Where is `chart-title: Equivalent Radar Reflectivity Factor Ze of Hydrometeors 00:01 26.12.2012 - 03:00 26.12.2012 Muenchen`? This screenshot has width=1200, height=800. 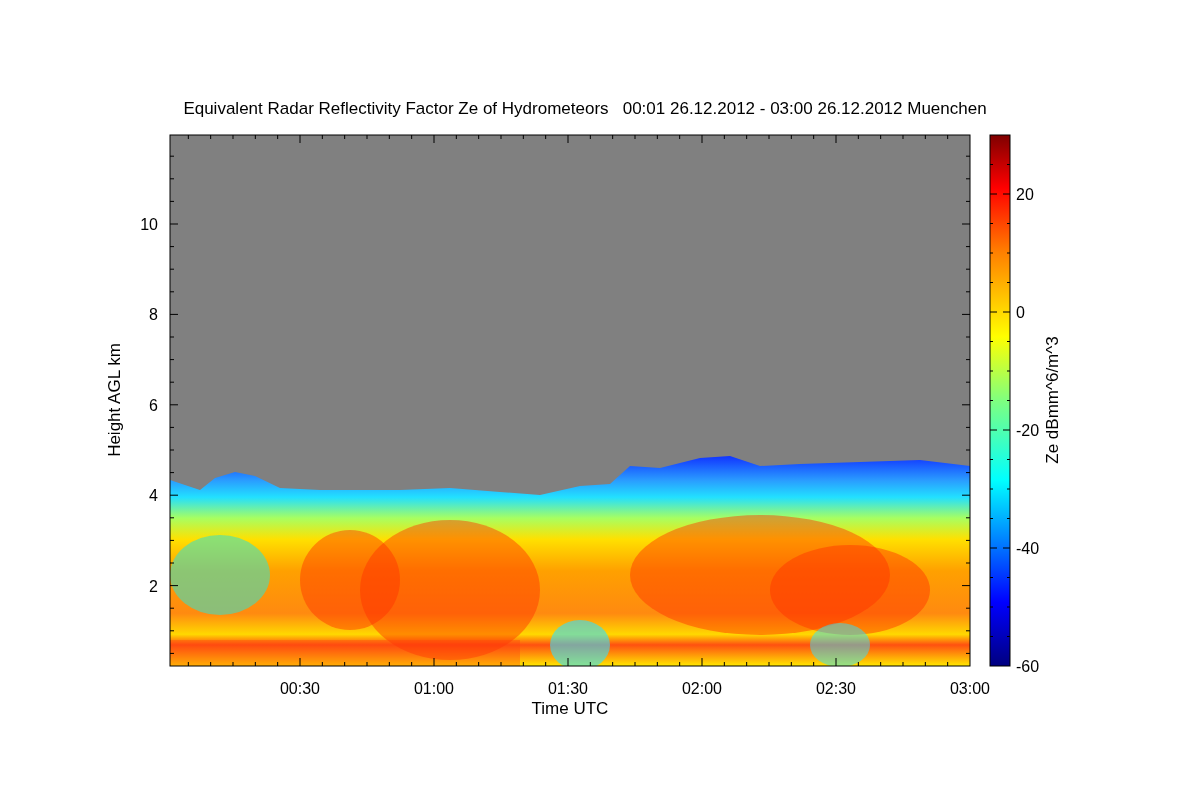
chart-title: Equivalent Radar Reflectivity Factor Ze of Hydrometeors 00:01 26.12.2012 - 03:00 26.12.2012 Muenchen is located at coordinates (585, 108).